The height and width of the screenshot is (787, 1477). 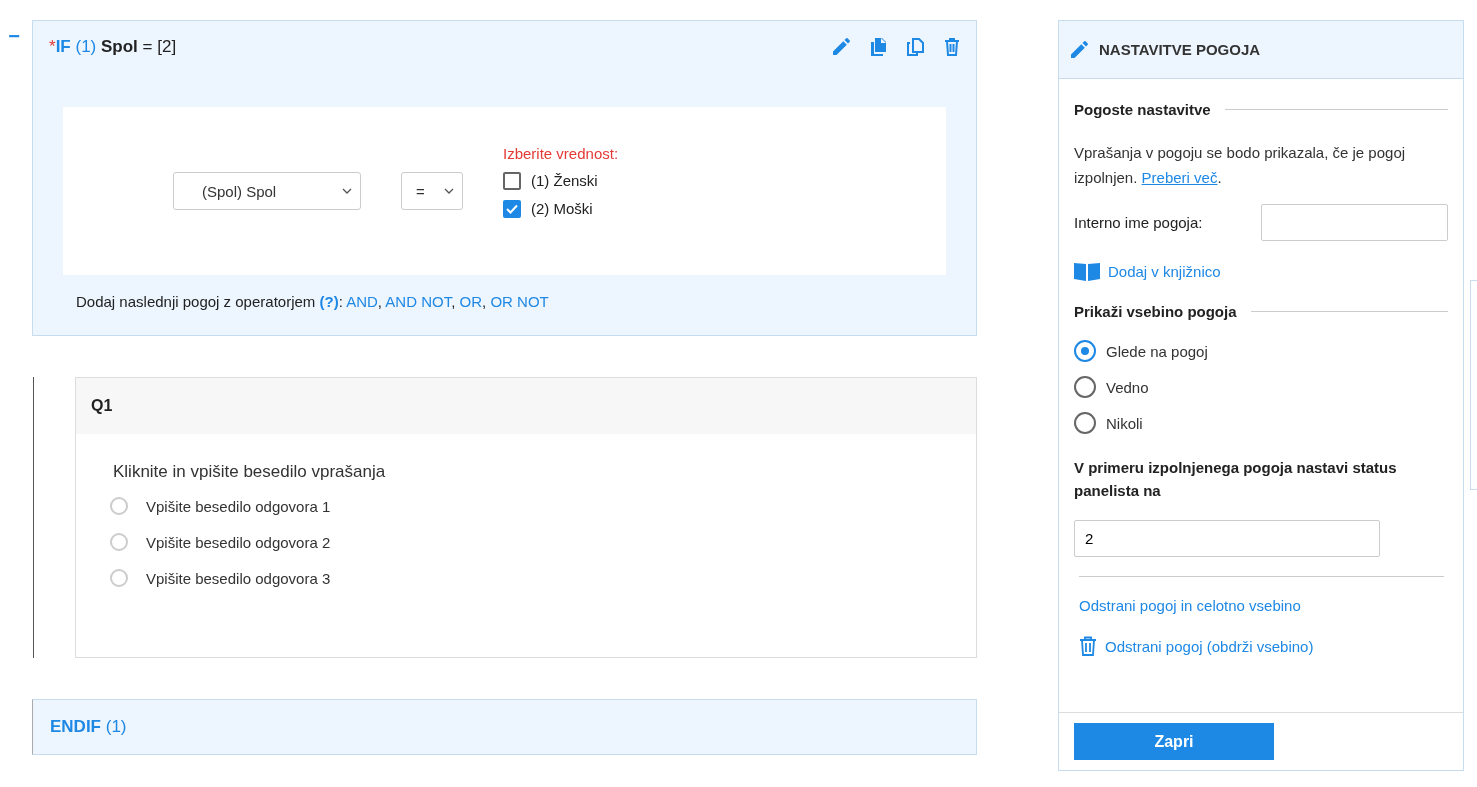 I want to click on operator-link: OR NOT, so click(x=519, y=301).